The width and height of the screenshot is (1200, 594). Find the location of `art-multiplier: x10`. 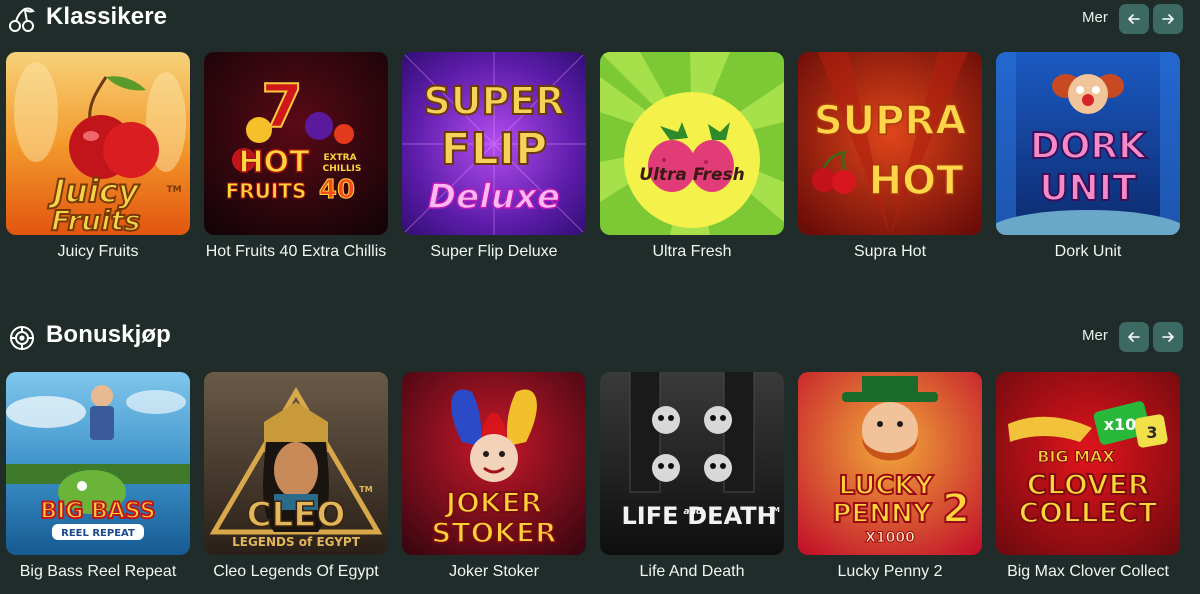

art-multiplier: x10 is located at coordinates (1120, 424).